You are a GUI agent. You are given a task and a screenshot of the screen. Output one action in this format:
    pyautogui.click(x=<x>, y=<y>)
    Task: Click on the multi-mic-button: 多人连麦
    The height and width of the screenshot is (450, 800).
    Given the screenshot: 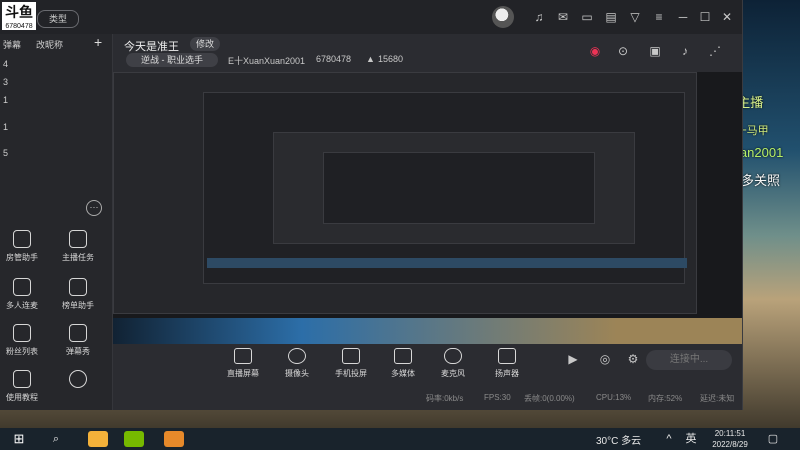 What is the action you would take?
    pyautogui.click(x=22, y=294)
    